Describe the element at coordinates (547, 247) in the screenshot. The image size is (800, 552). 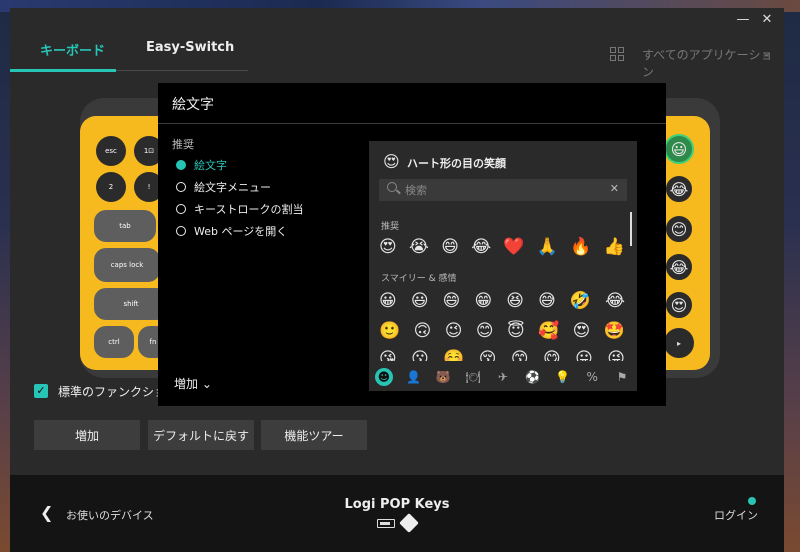
I see `emoji-item: 🙏` at that location.